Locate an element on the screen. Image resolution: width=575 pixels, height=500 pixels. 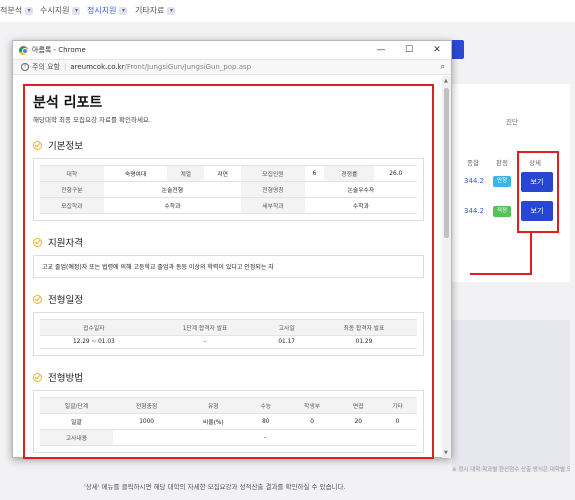
cell: 모집학과 is located at coordinates (72, 205).